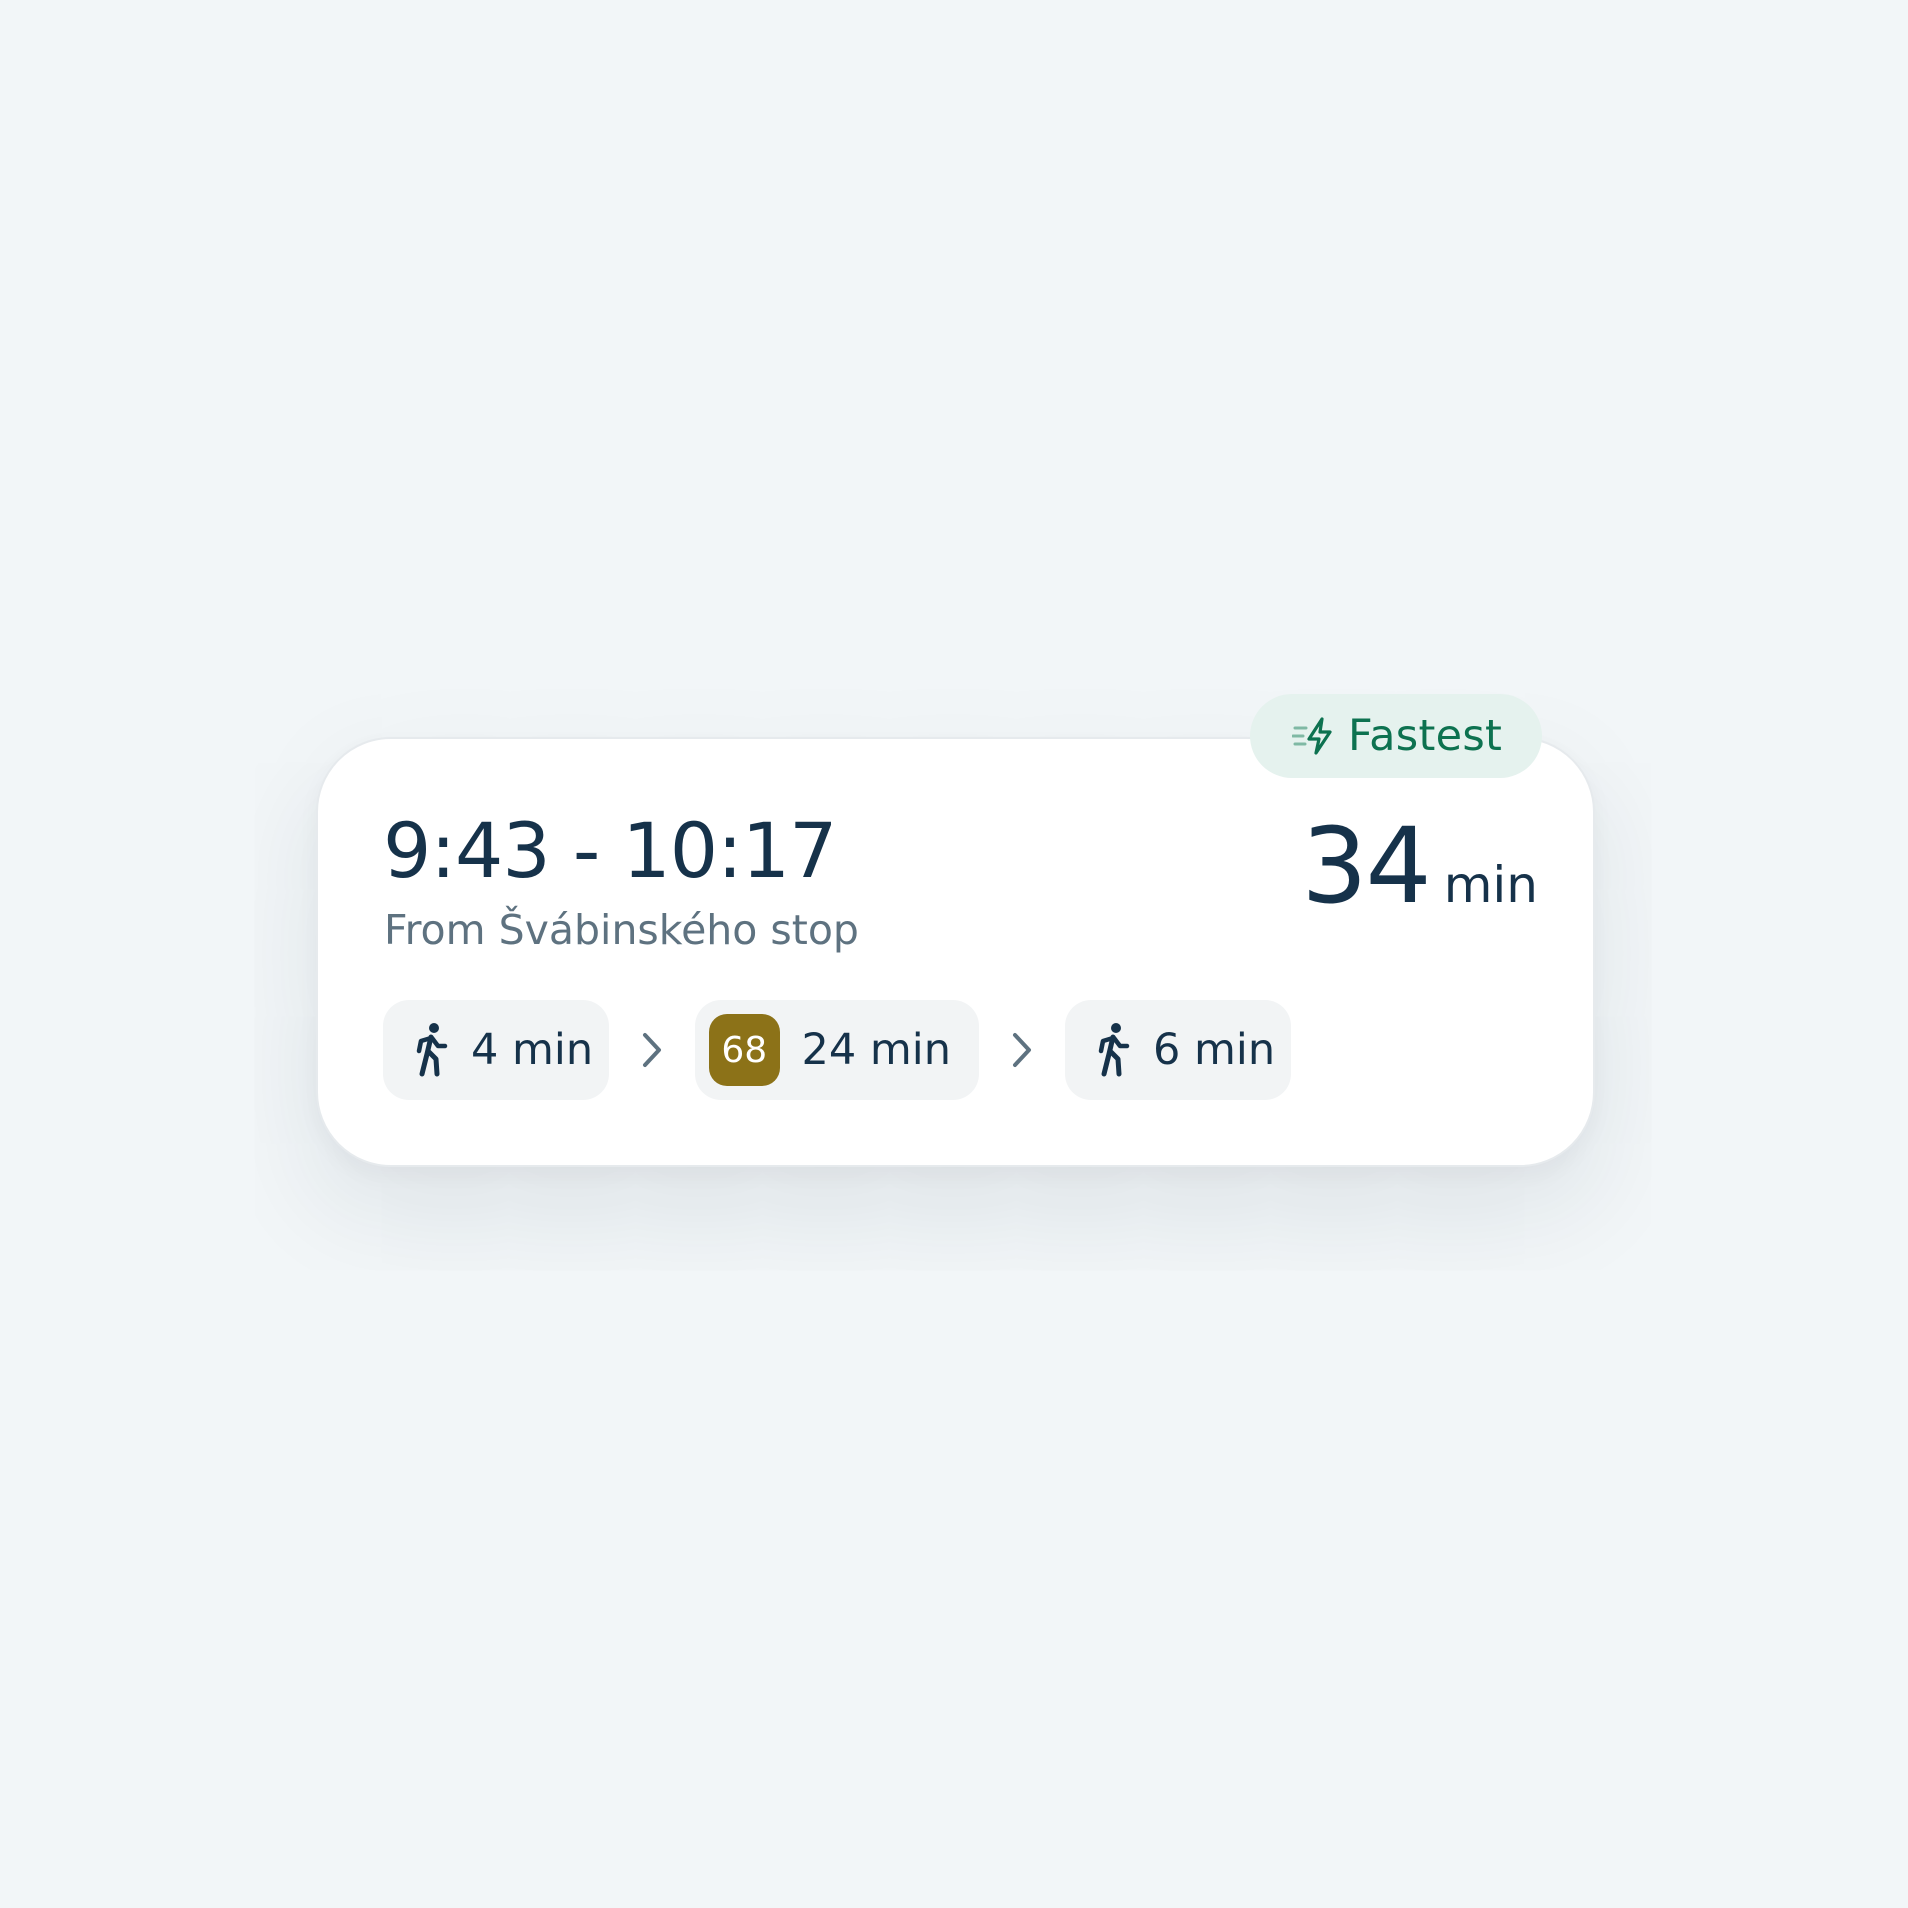  Describe the element at coordinates (876, 1050) in the screenshot. I see `segment-duration: 24 min` at that location.